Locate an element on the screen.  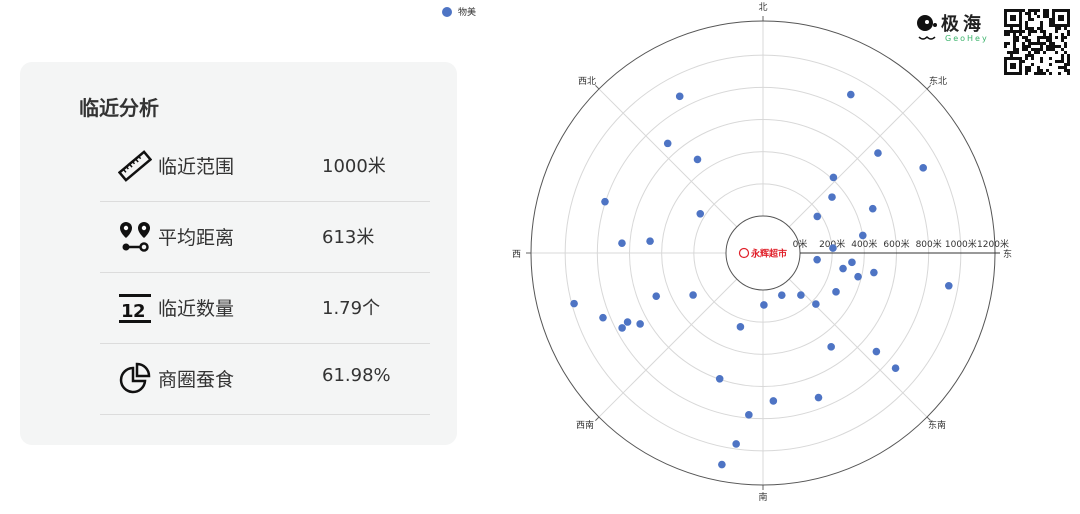
logo-name-en: GeoHey is located at coordinates (967, 38).